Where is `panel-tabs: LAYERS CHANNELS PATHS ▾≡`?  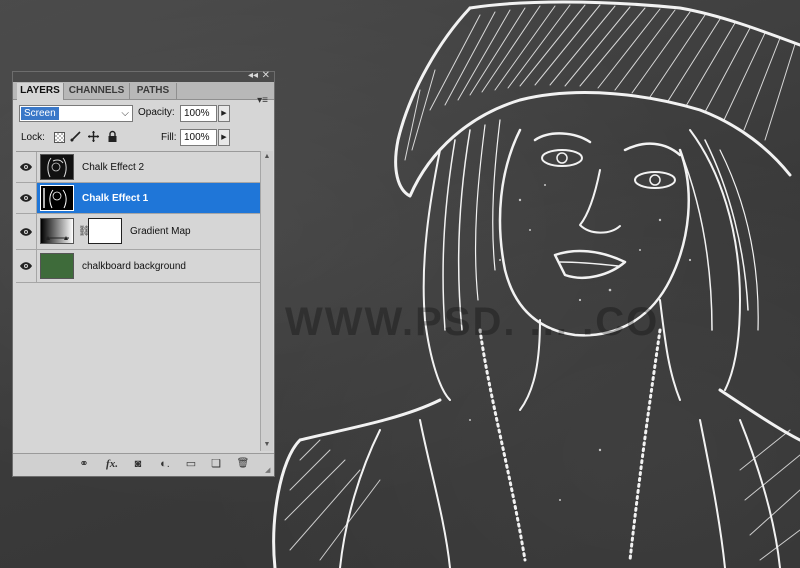 panel-tabs: LAYERS CHANNELS PATHS ▾≡ is located at coordinates (143, 94).